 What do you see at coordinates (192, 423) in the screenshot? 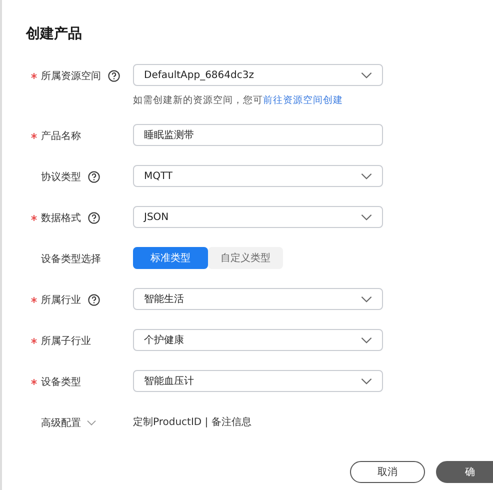
I see `advanced-summary: 定制ProductID | 备注信息` at bounding box center [192, 423].